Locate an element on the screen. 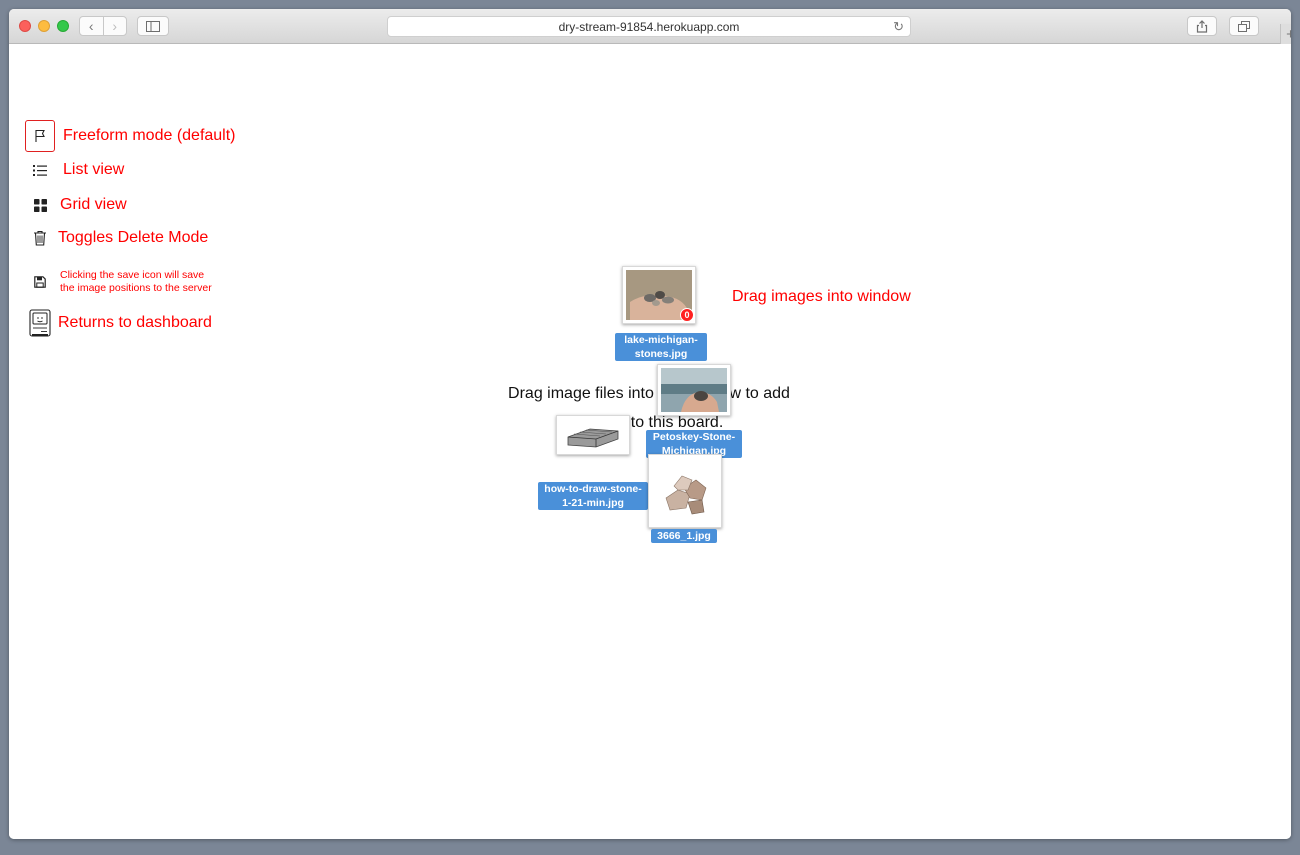 Image resolution: width=1300 pixels, height=855 pixels. minimize-window-button is located at coordinates (44, 26).